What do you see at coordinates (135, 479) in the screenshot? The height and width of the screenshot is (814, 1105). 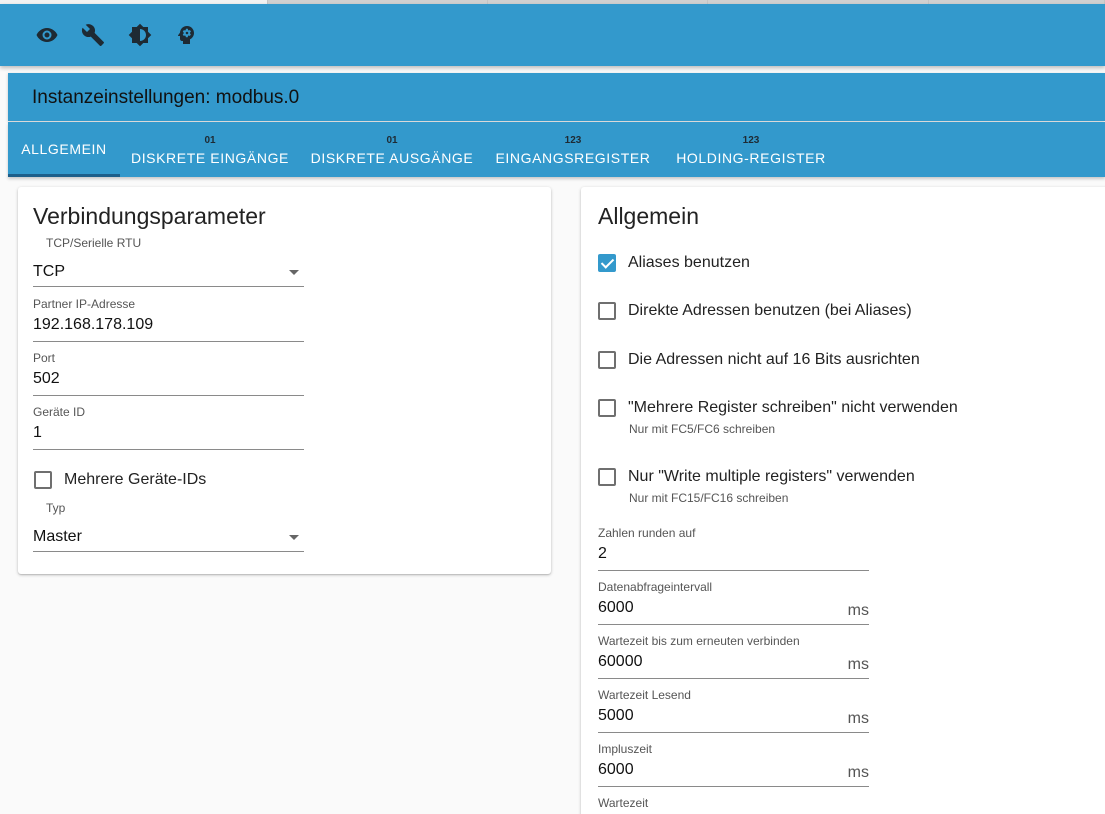 I see `checkbox-label: Mehrere Geräte-IDs` at bounding box center [135, 479].